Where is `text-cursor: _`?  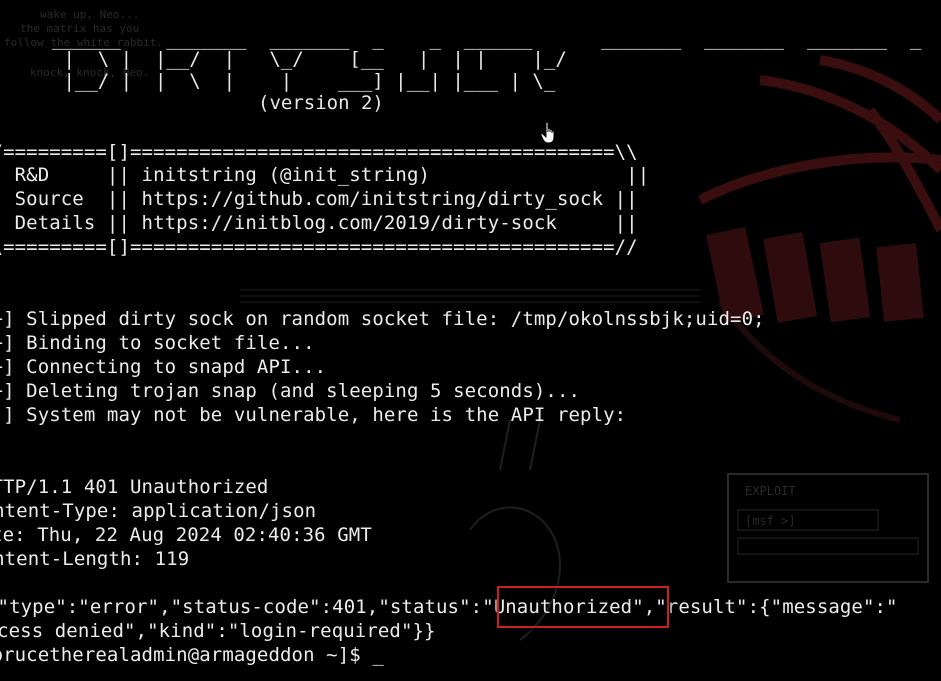
text-cursor: _ is located at coordinates (378, 655).